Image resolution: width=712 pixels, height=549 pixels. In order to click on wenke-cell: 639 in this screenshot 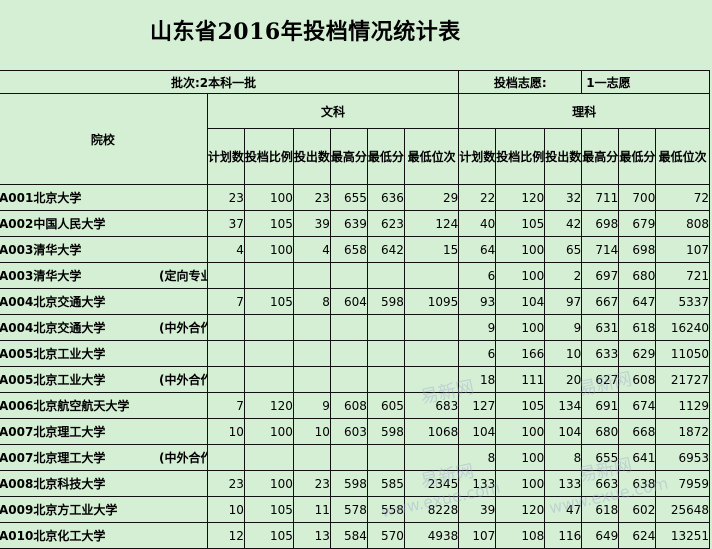, I will do `click(348, 223)`.